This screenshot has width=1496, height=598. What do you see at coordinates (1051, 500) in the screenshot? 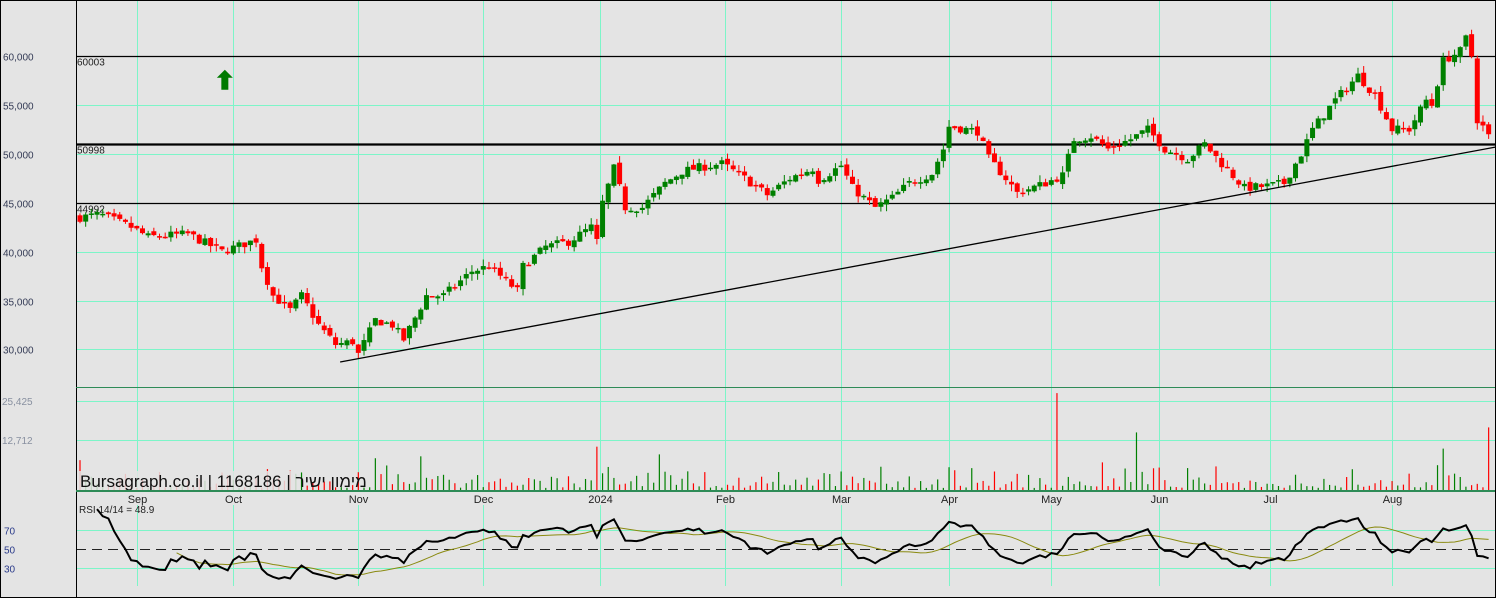
I see `month-label: May` at bounding box center [1051, 500].